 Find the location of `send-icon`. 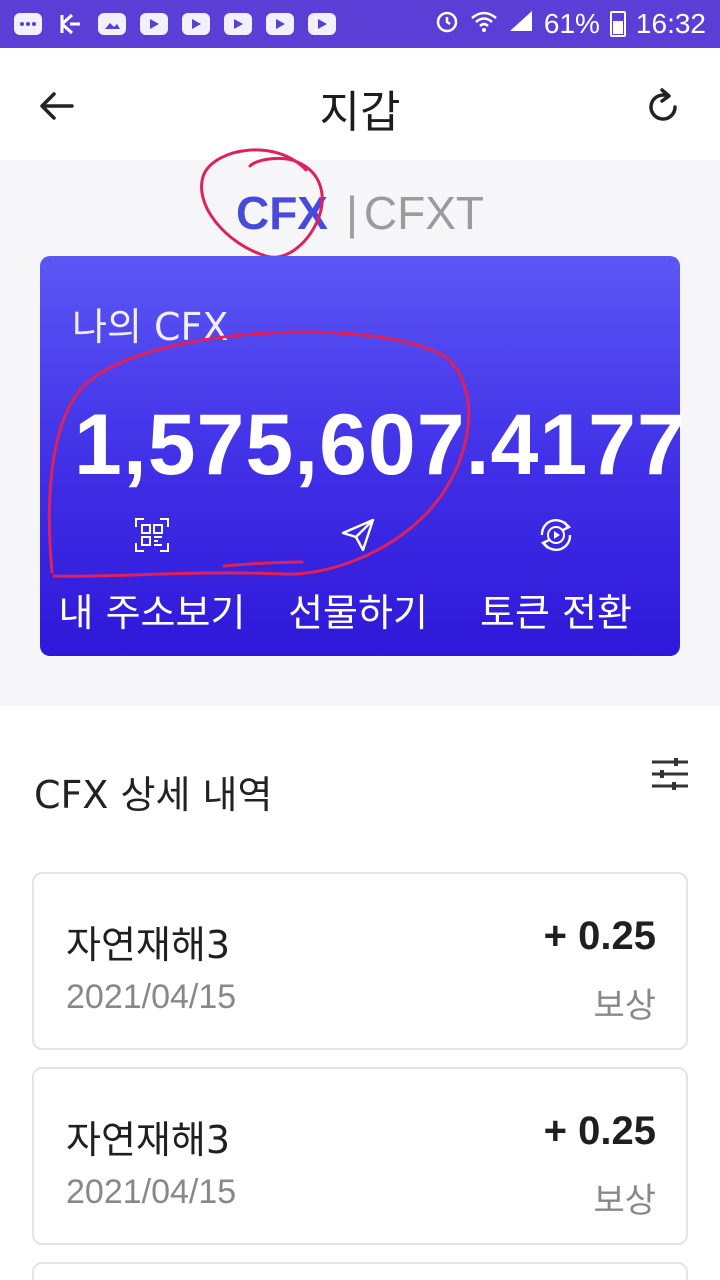

send-icon is located at coordinates (358, 535).